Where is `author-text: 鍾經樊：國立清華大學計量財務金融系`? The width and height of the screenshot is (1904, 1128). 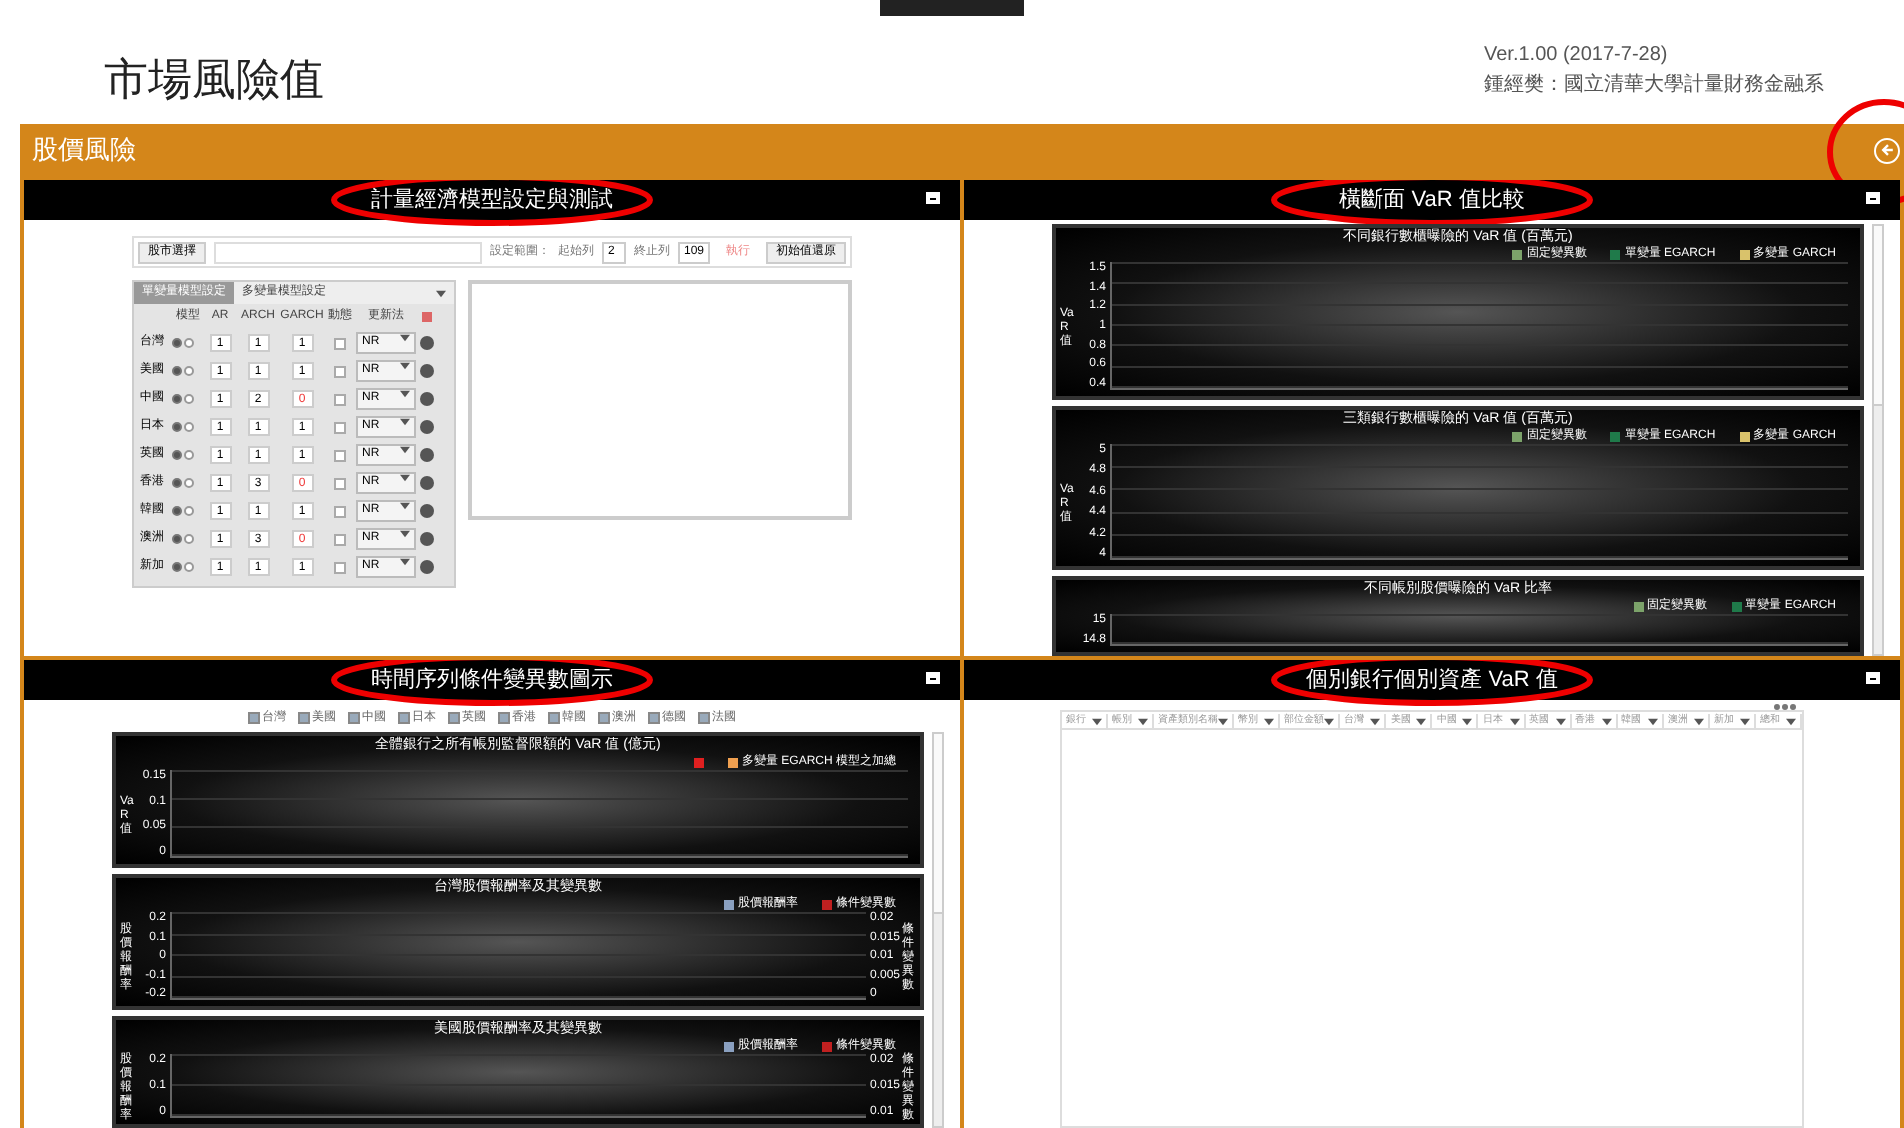 author-text: 鍾經樊：國立清華大學計量財務金融系 is located at coordinates (1654, 85).